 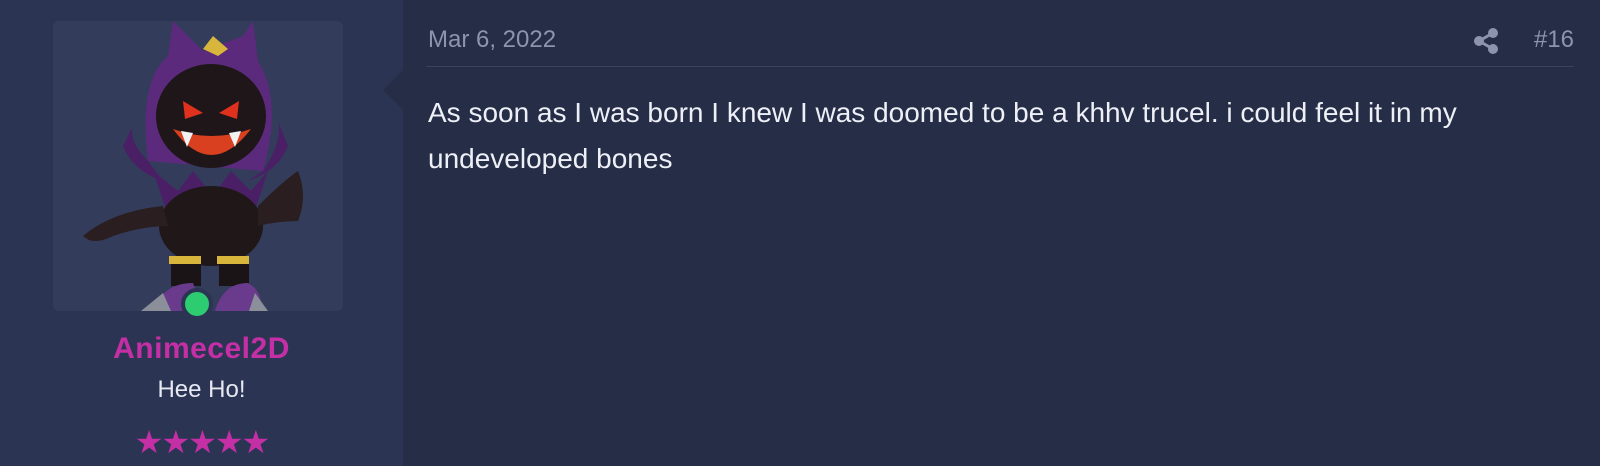 What do you see at coordinates (393, 90) in the screenshot?
I see `post-pointer-arrow` at bounding box center [393, 90].